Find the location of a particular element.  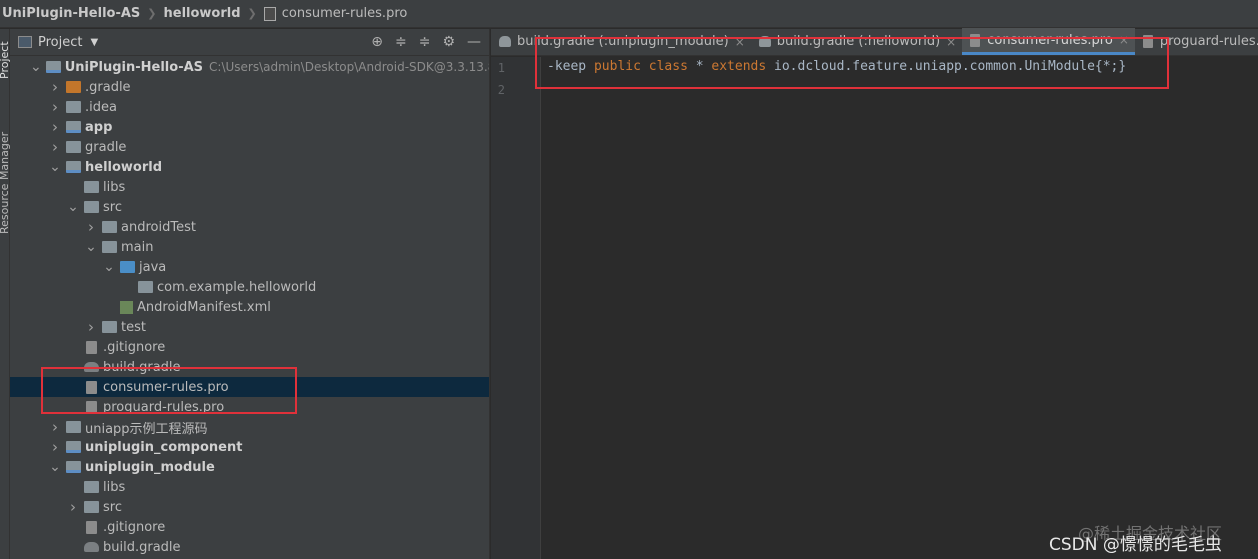

line-number: 2 is located at coordinates (501, 90).